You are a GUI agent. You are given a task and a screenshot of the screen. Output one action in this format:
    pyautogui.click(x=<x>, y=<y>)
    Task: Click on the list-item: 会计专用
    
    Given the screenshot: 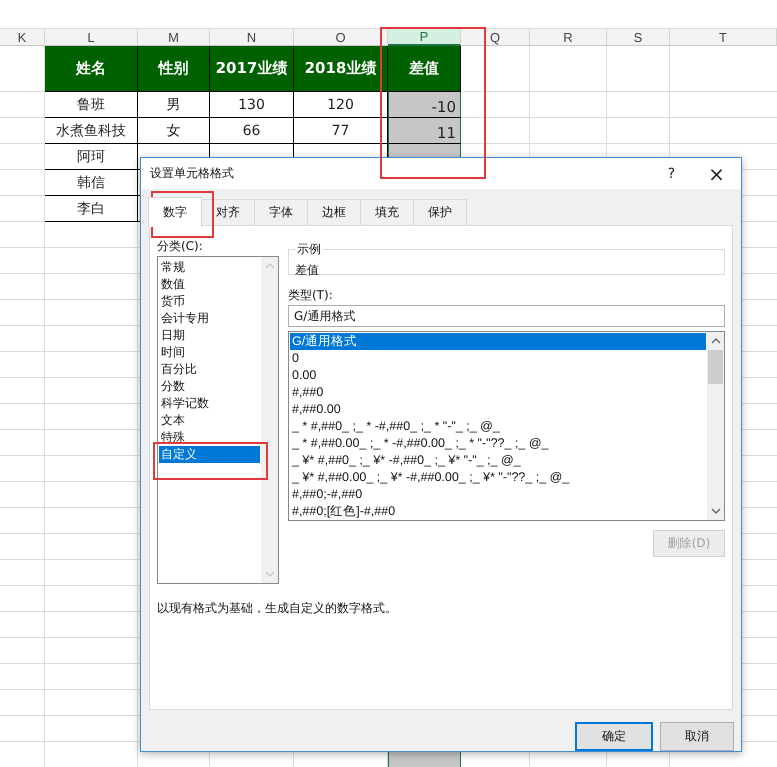 What is the action you would take?
    pyautogui.click(x=209, y=318)
    